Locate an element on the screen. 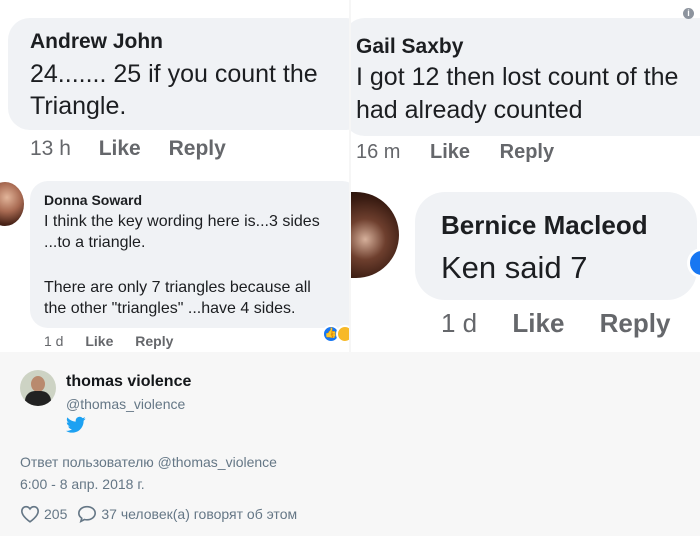 The image size is (700, 536). tweet-author-name: thomas violence is located at coordinates (128, 382).